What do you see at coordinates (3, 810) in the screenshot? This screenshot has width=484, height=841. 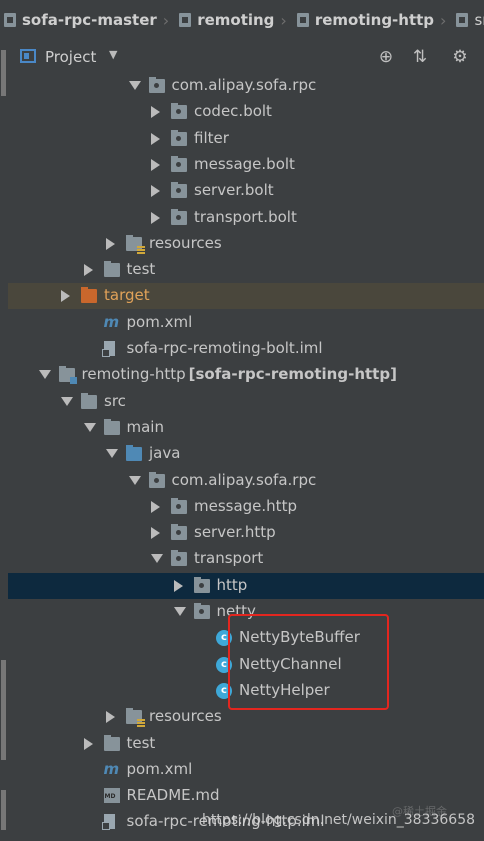 I see `favorites-tool-tab` at bounding box center [3, 810].